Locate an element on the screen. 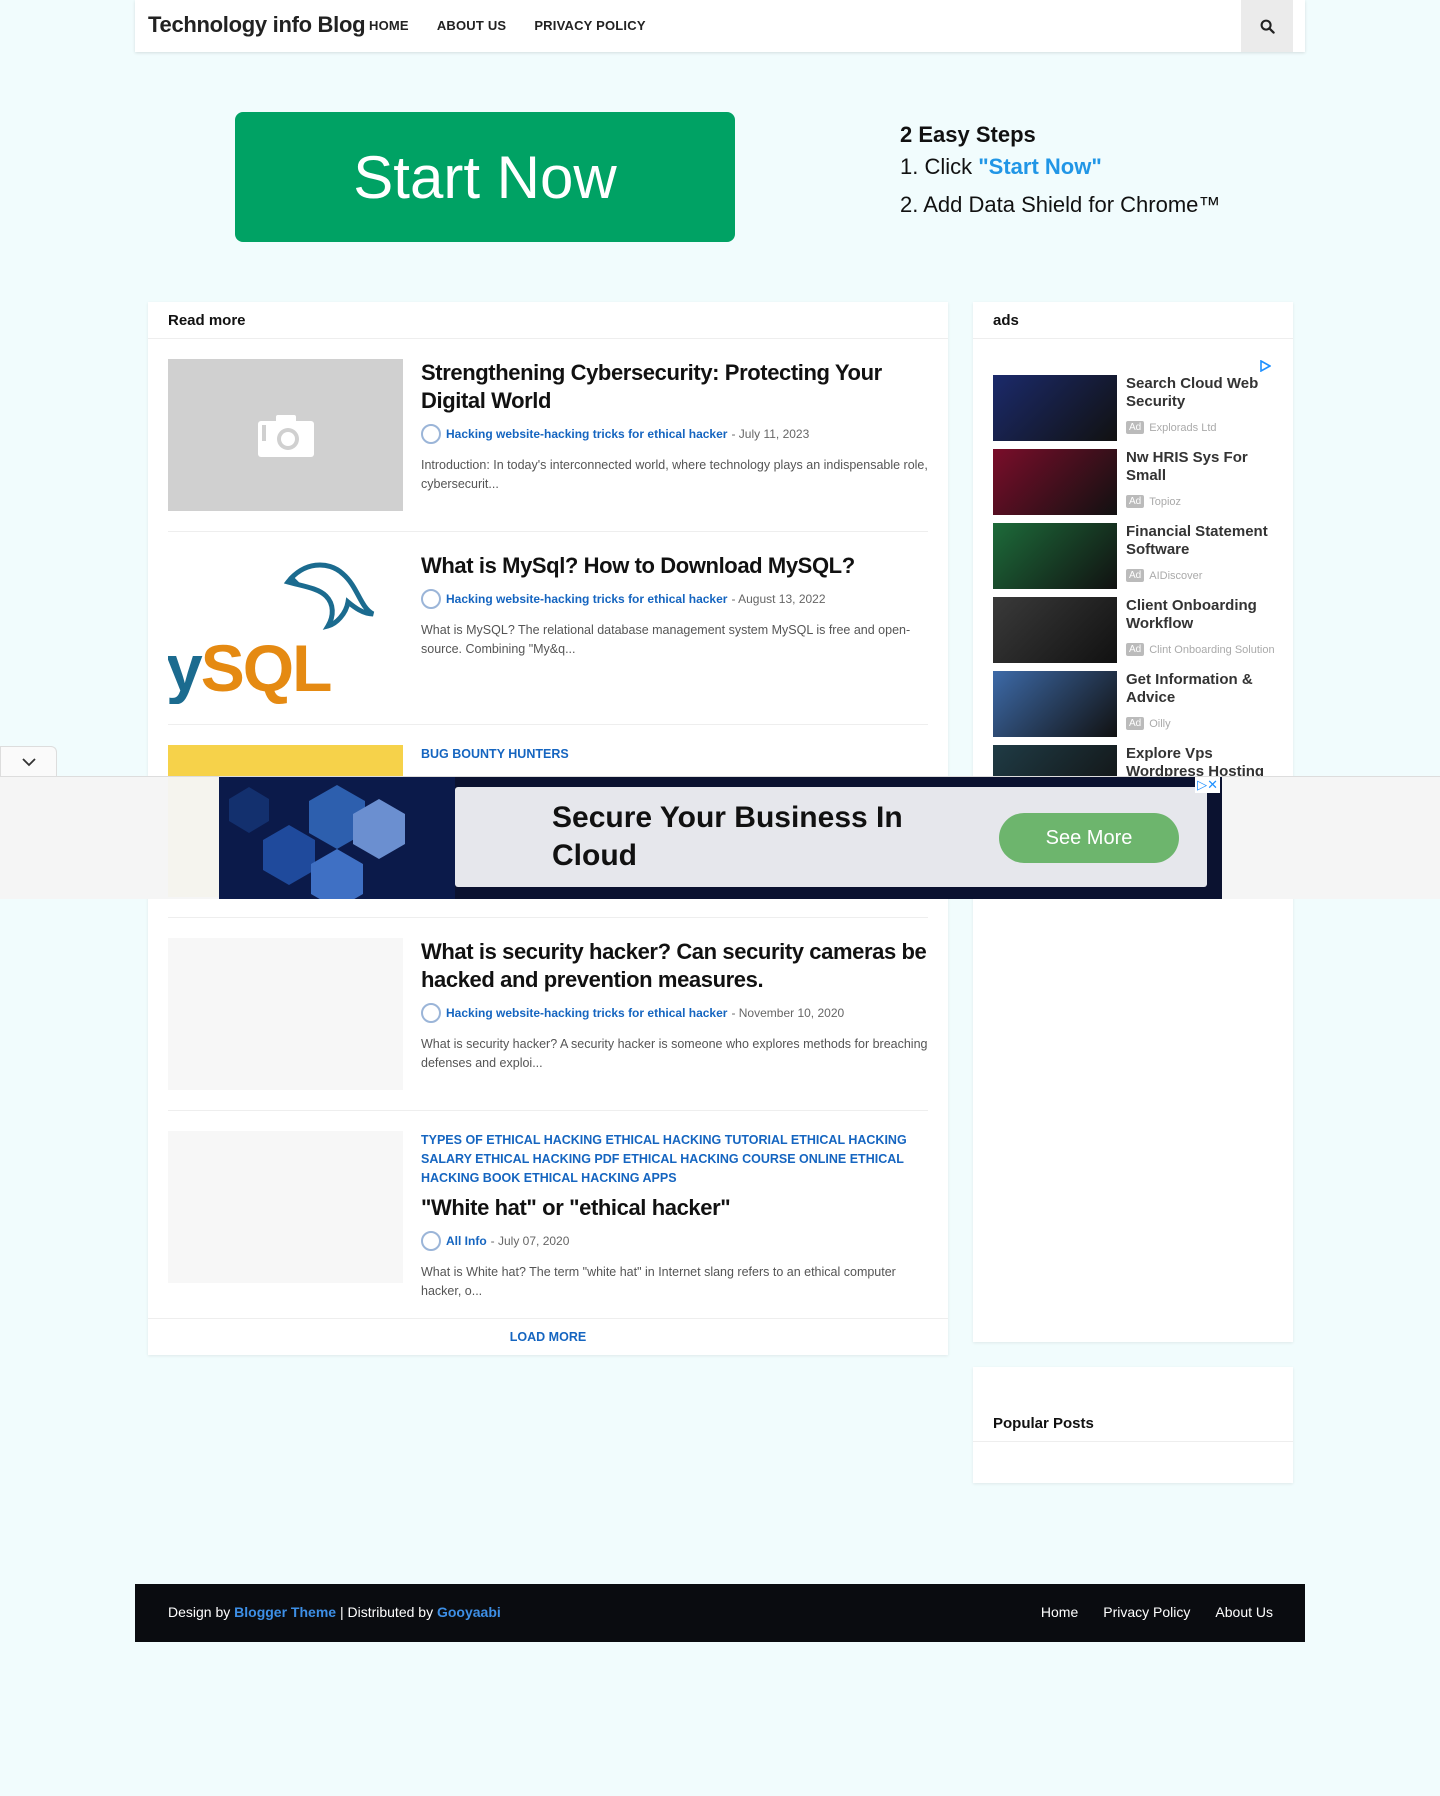 This screenshot has height=1796, width=1440. read-more-heading: Read more is located at coordinates (548, 320).